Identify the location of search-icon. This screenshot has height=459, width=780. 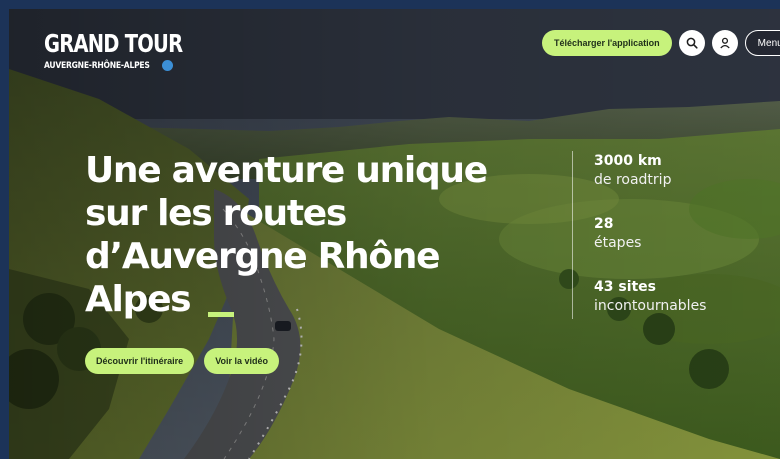
(692, 43).